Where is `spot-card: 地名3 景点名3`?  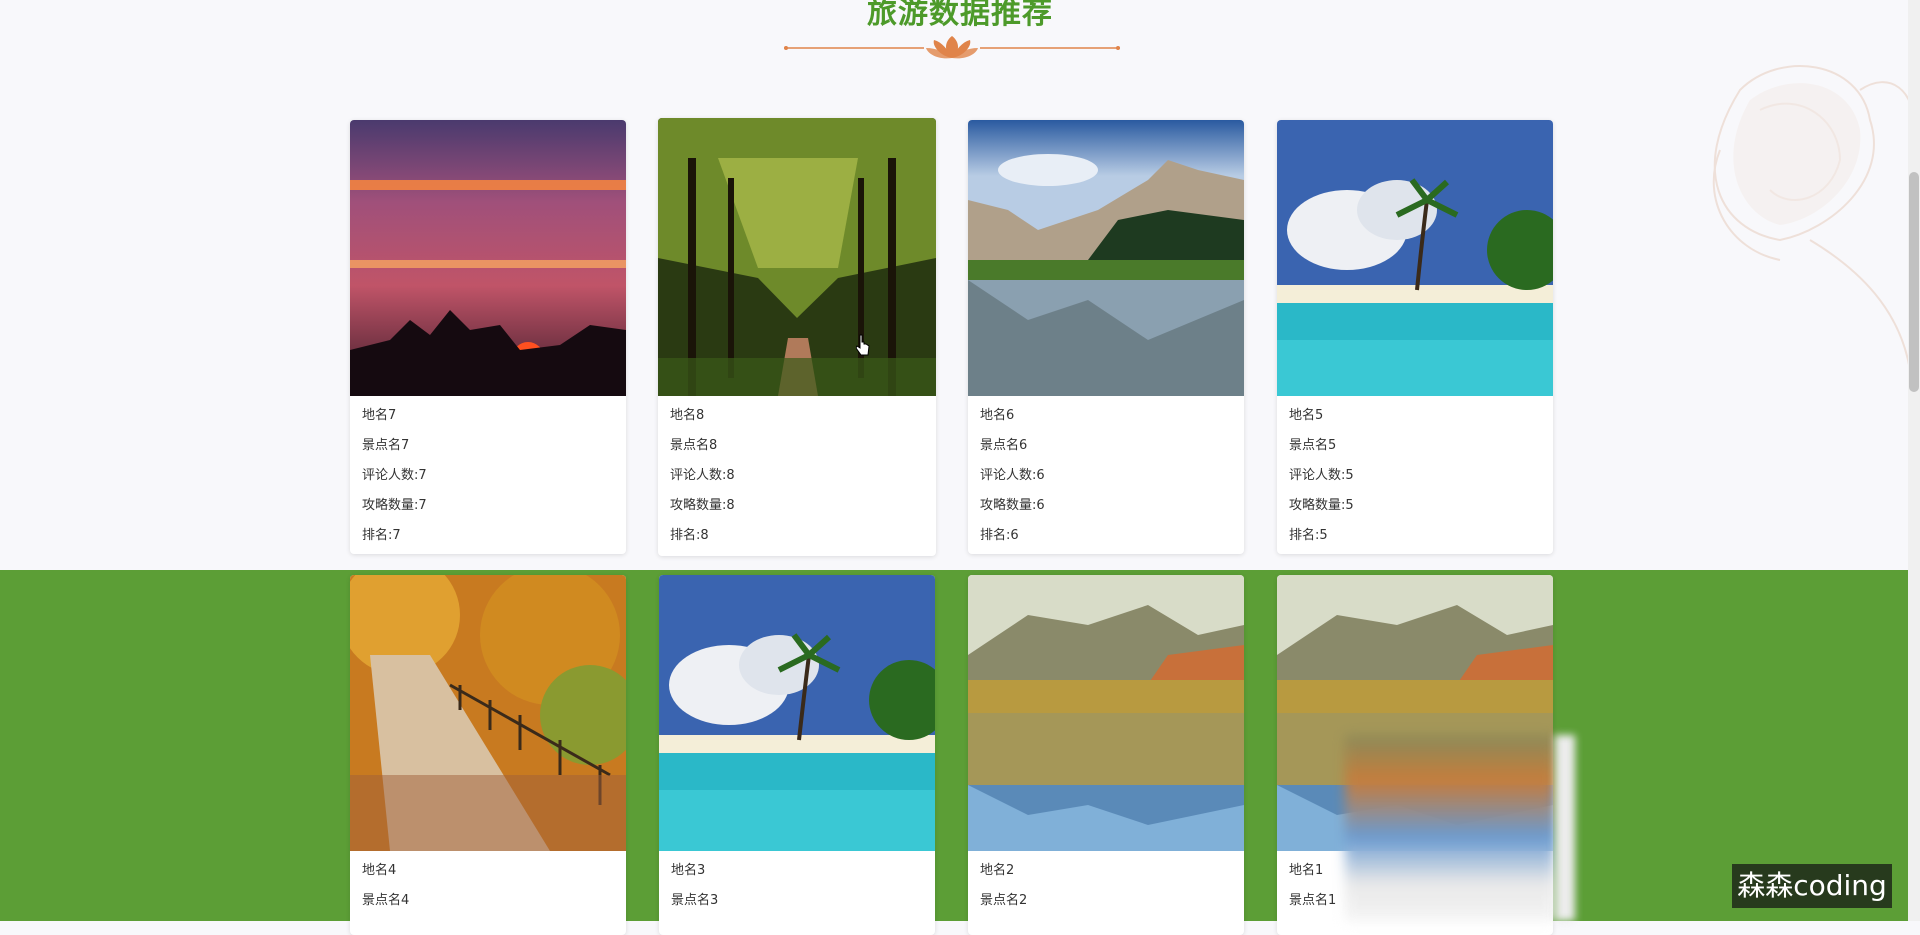 spot-card: 地名3 景点名3 is located at coordinates (797, 755).